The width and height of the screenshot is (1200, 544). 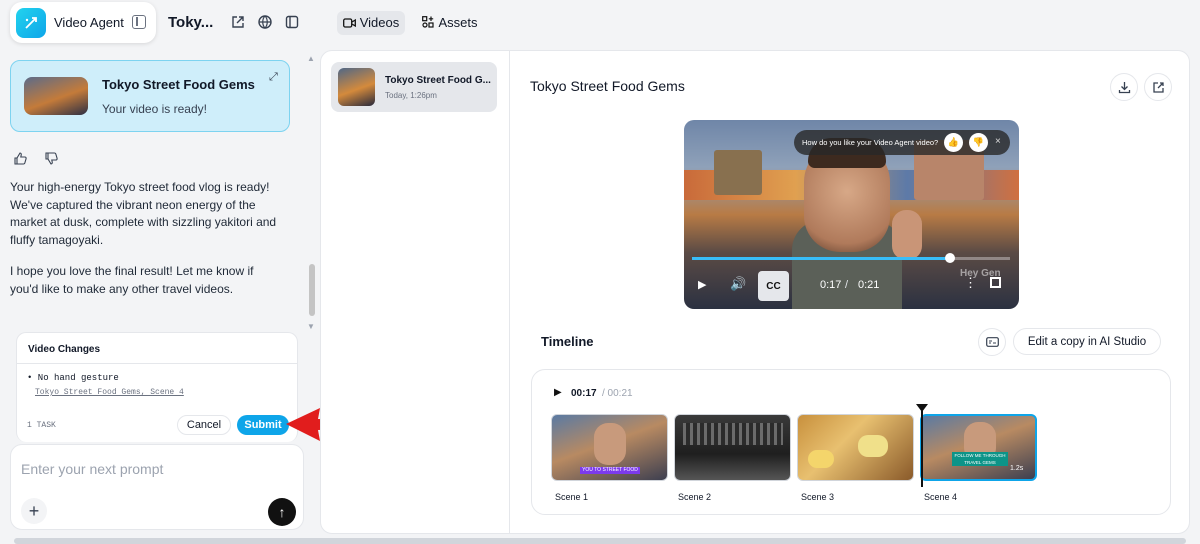 I want to click on tab-assets-label: Assets, so click(x=458, y=22).